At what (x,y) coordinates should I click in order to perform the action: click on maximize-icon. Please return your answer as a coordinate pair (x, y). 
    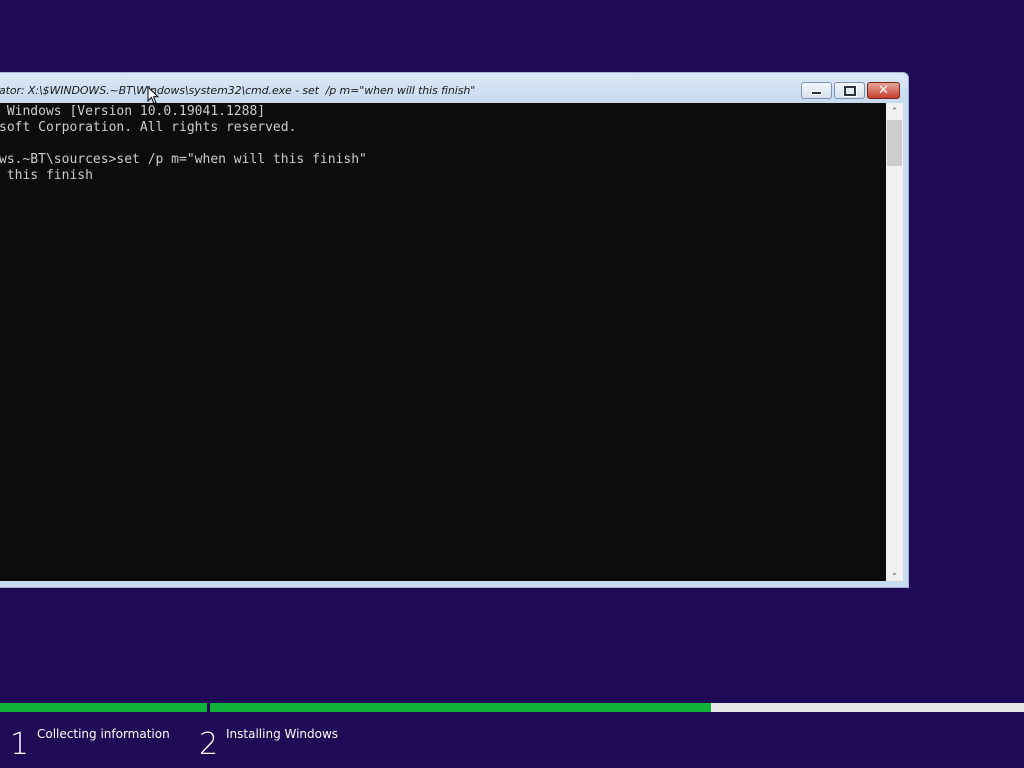
    Looking at the image, I should click on (849, 90).